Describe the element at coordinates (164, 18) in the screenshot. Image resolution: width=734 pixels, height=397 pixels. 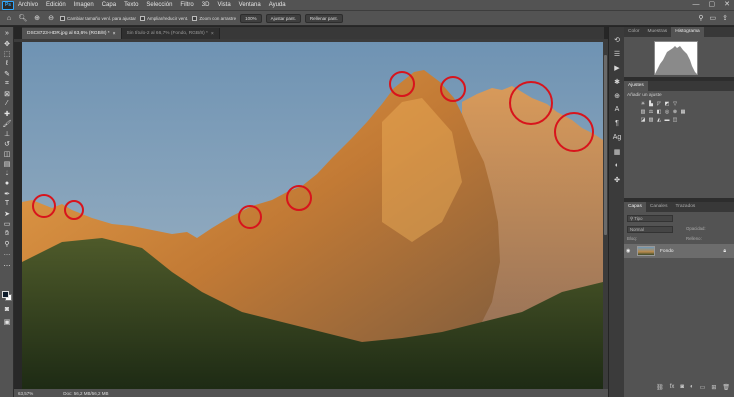
I see `zoom-all-windows-checkbox: Ampliar/reducir vent.` at that location.